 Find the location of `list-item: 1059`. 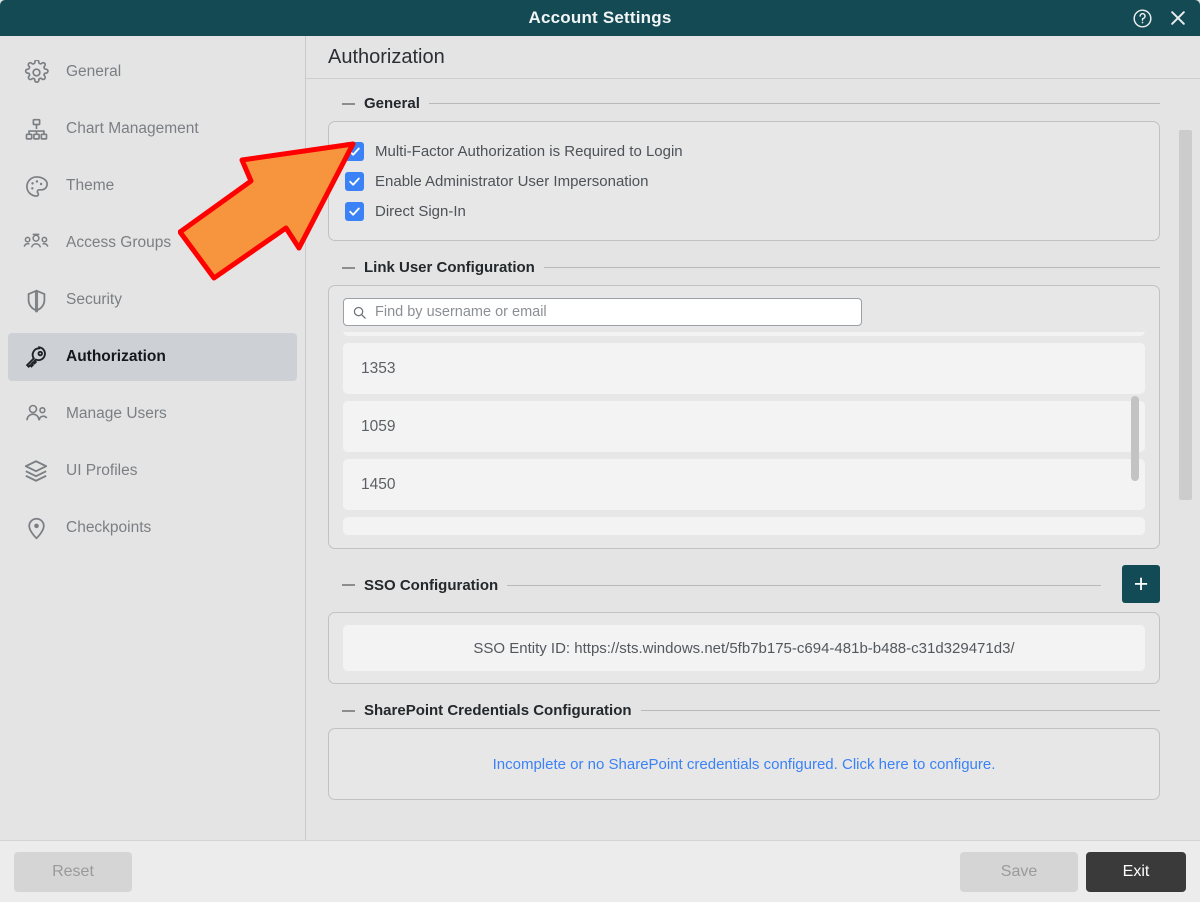

list-item: 1059 is located at coordinates (744, 426).